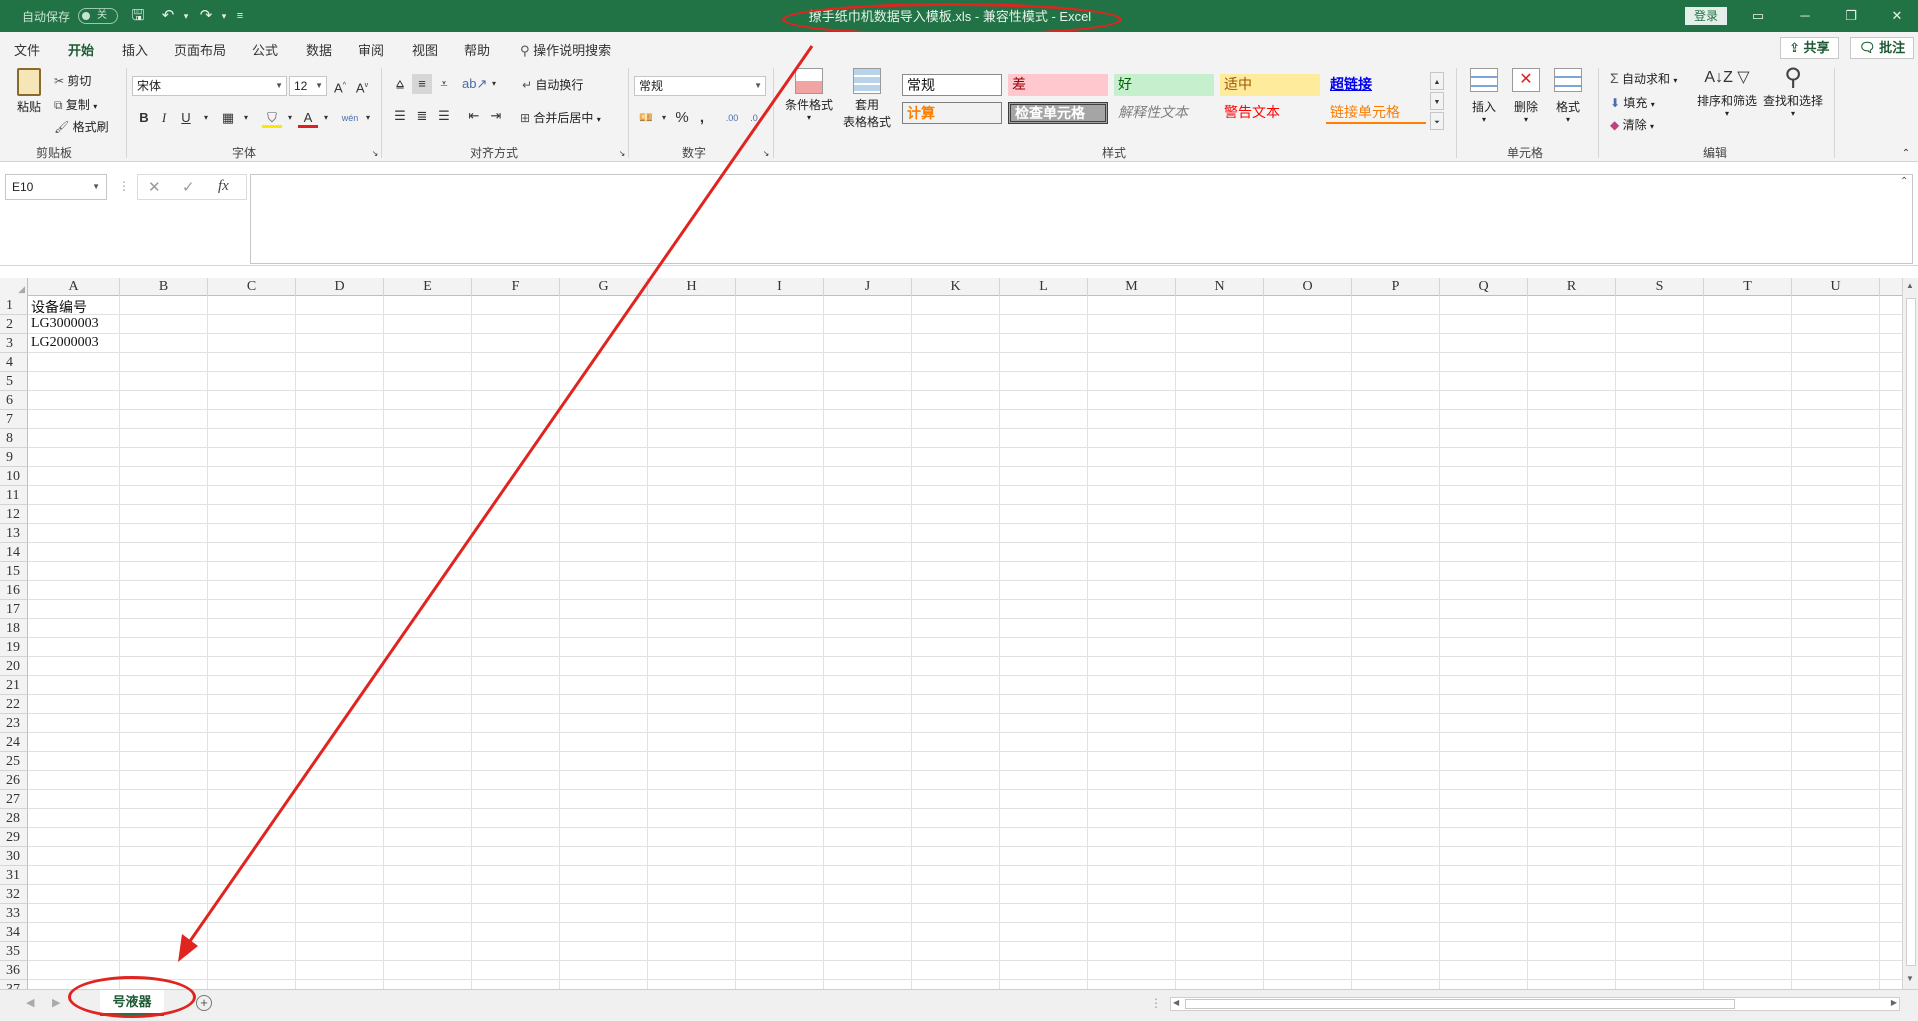 The width and height of the screenshot is (1918, 1021). What do you see at coordinates (1568, 96) in the screenshot?
I see `format-cells-button: 格式 ▾` at bounding box center [1568, 96].